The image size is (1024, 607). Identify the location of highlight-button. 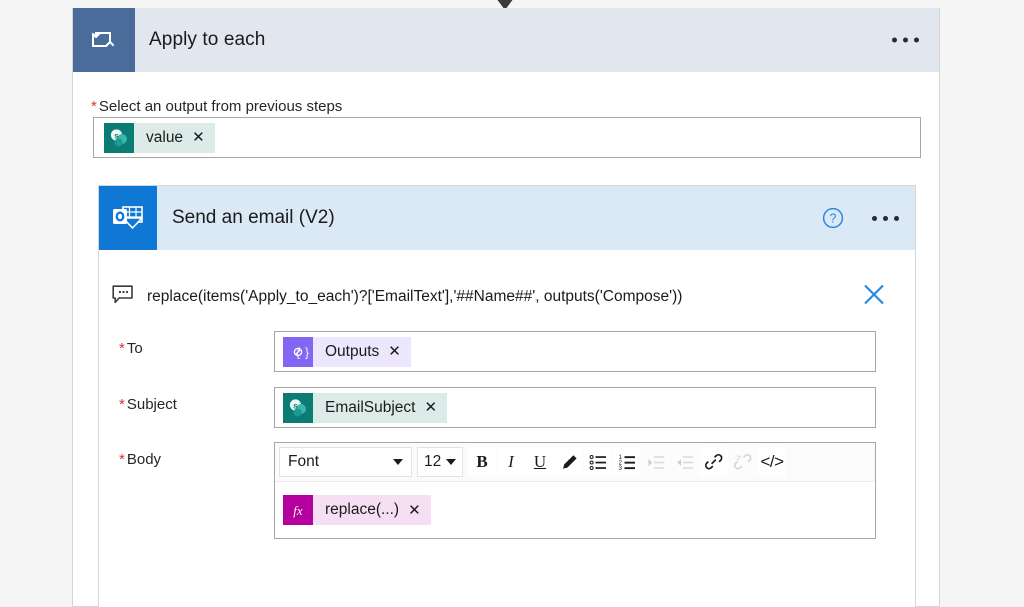
(569, 462).